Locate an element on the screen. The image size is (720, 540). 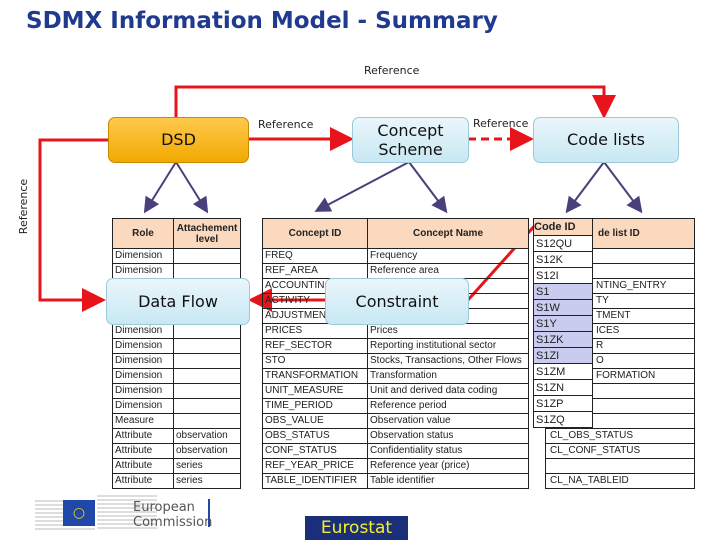
table-row: S12I is located at coordinates (563, 275).